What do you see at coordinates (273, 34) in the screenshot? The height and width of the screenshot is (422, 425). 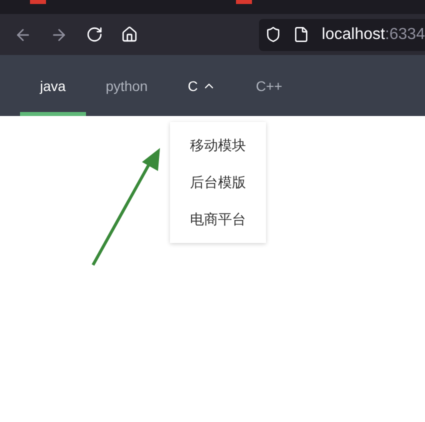 I see `shield-icon` at bounding box center [273, 34].